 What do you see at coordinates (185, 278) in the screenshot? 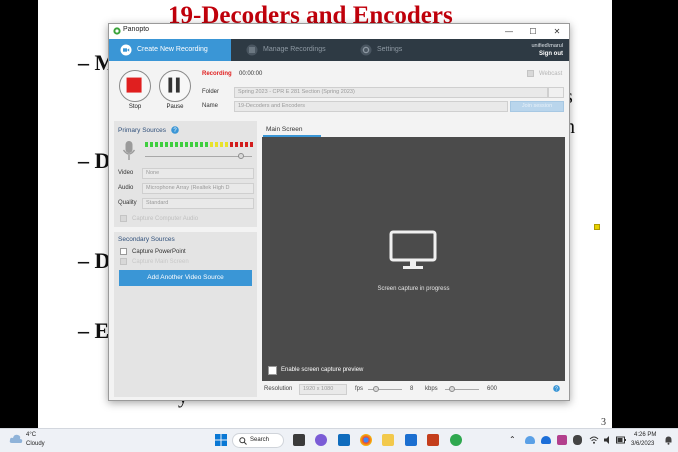
I see `add-video-source-button: Add Another Video Source` at bounding box center [185, 278].